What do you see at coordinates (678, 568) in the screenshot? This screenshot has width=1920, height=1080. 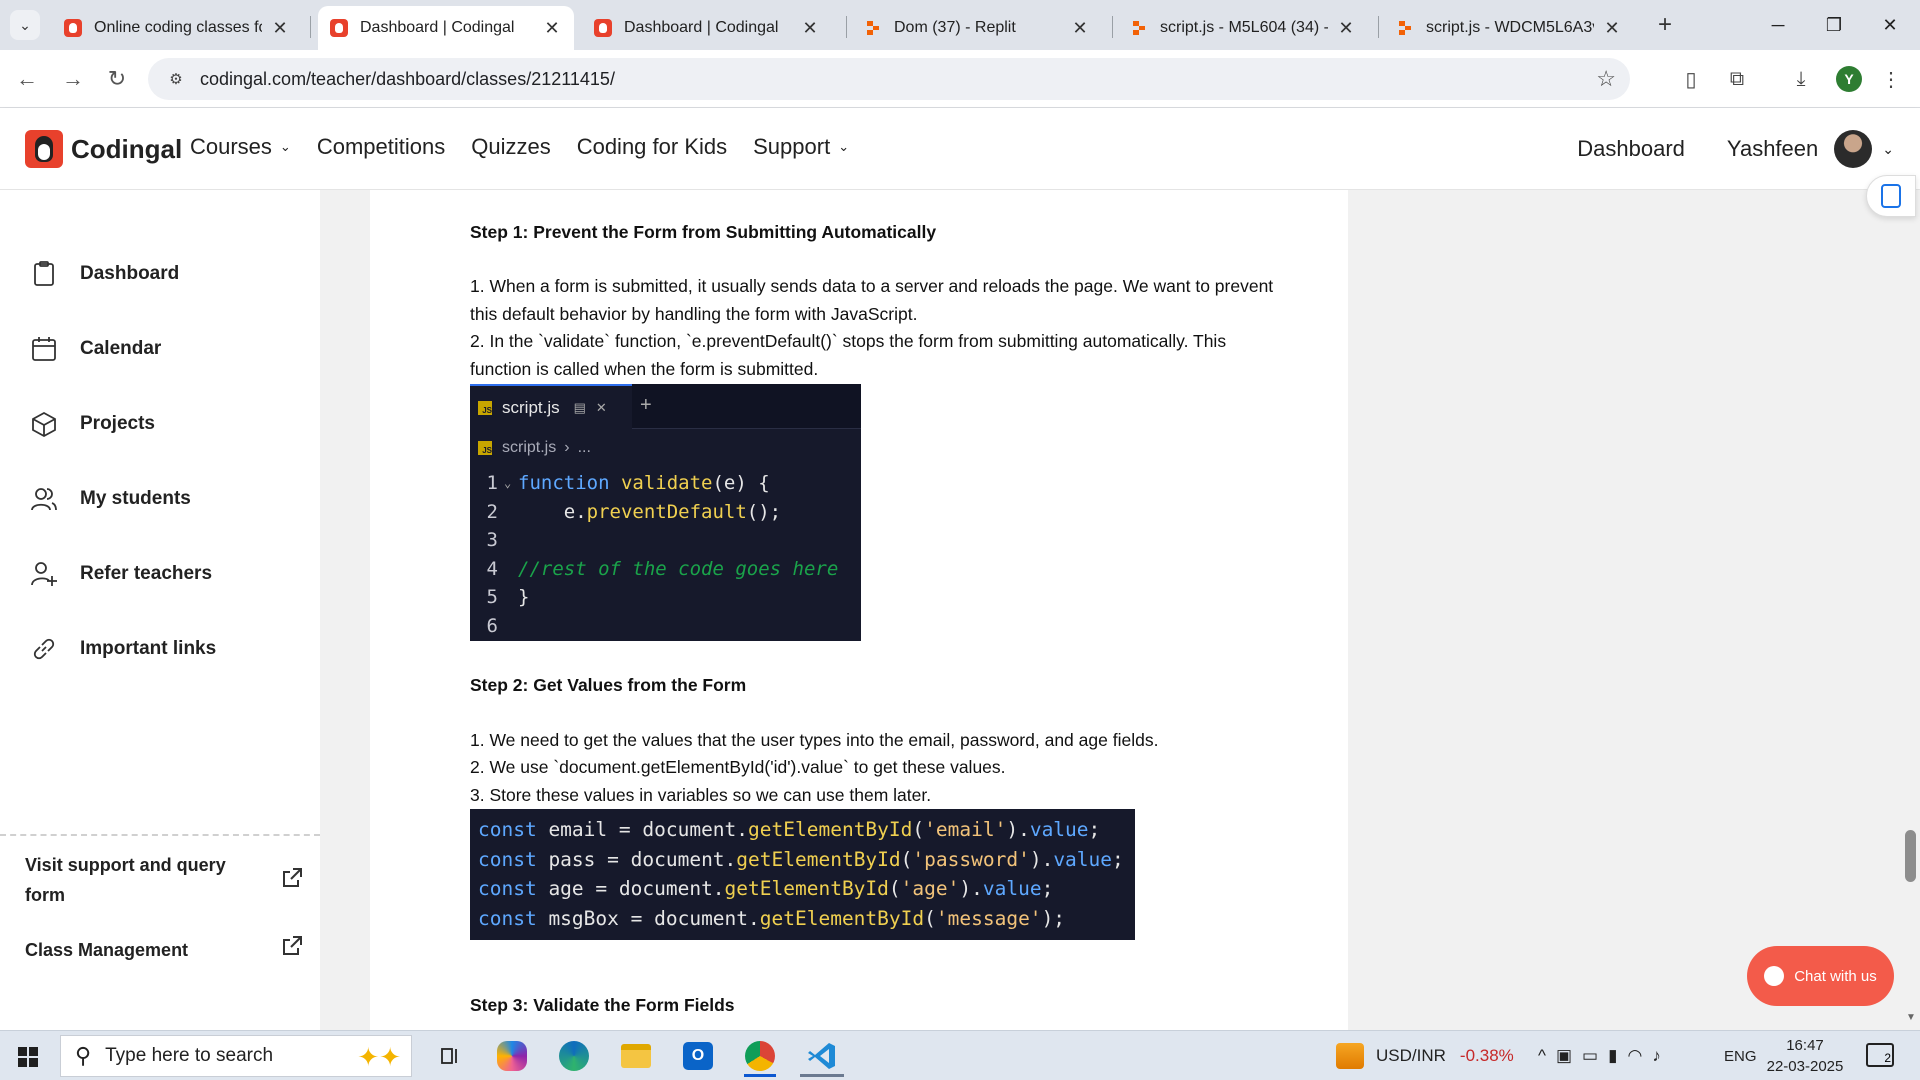 I see `code-comment: //rest of the code goes here` at bounding box center [678, 568].